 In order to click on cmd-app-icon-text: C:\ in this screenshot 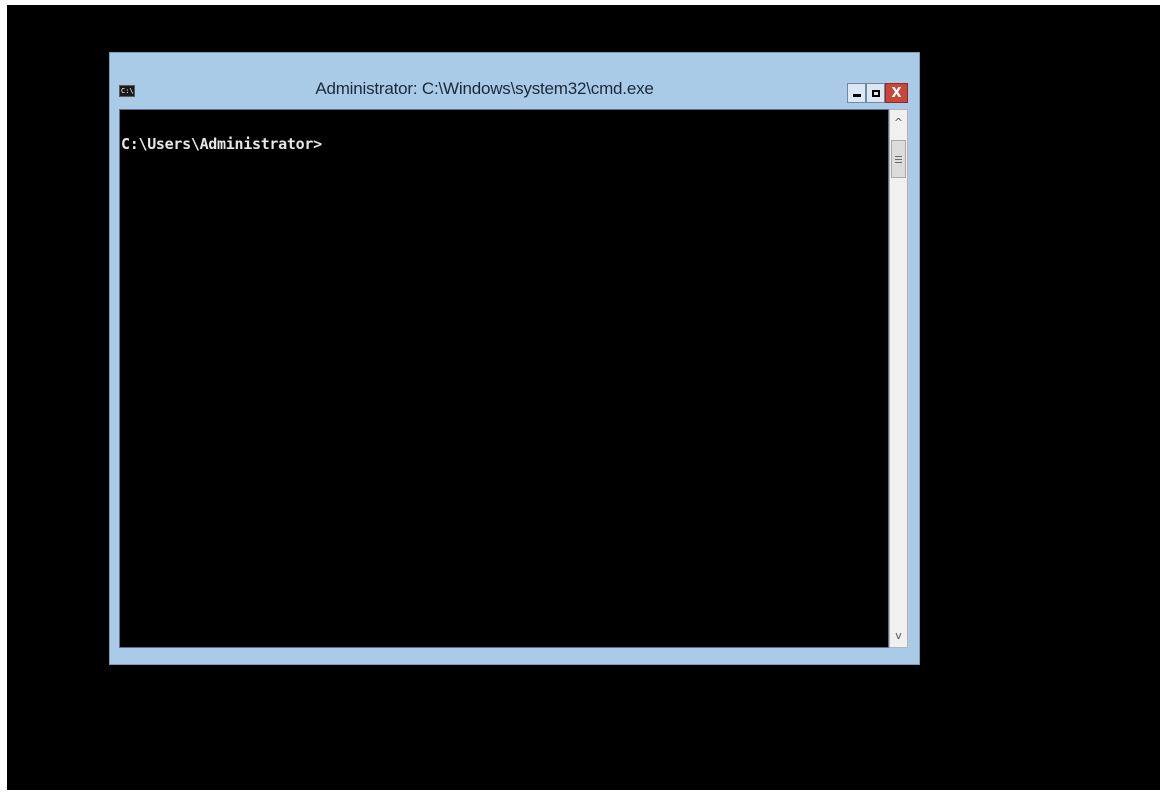, I will do `click(127, 91)`.